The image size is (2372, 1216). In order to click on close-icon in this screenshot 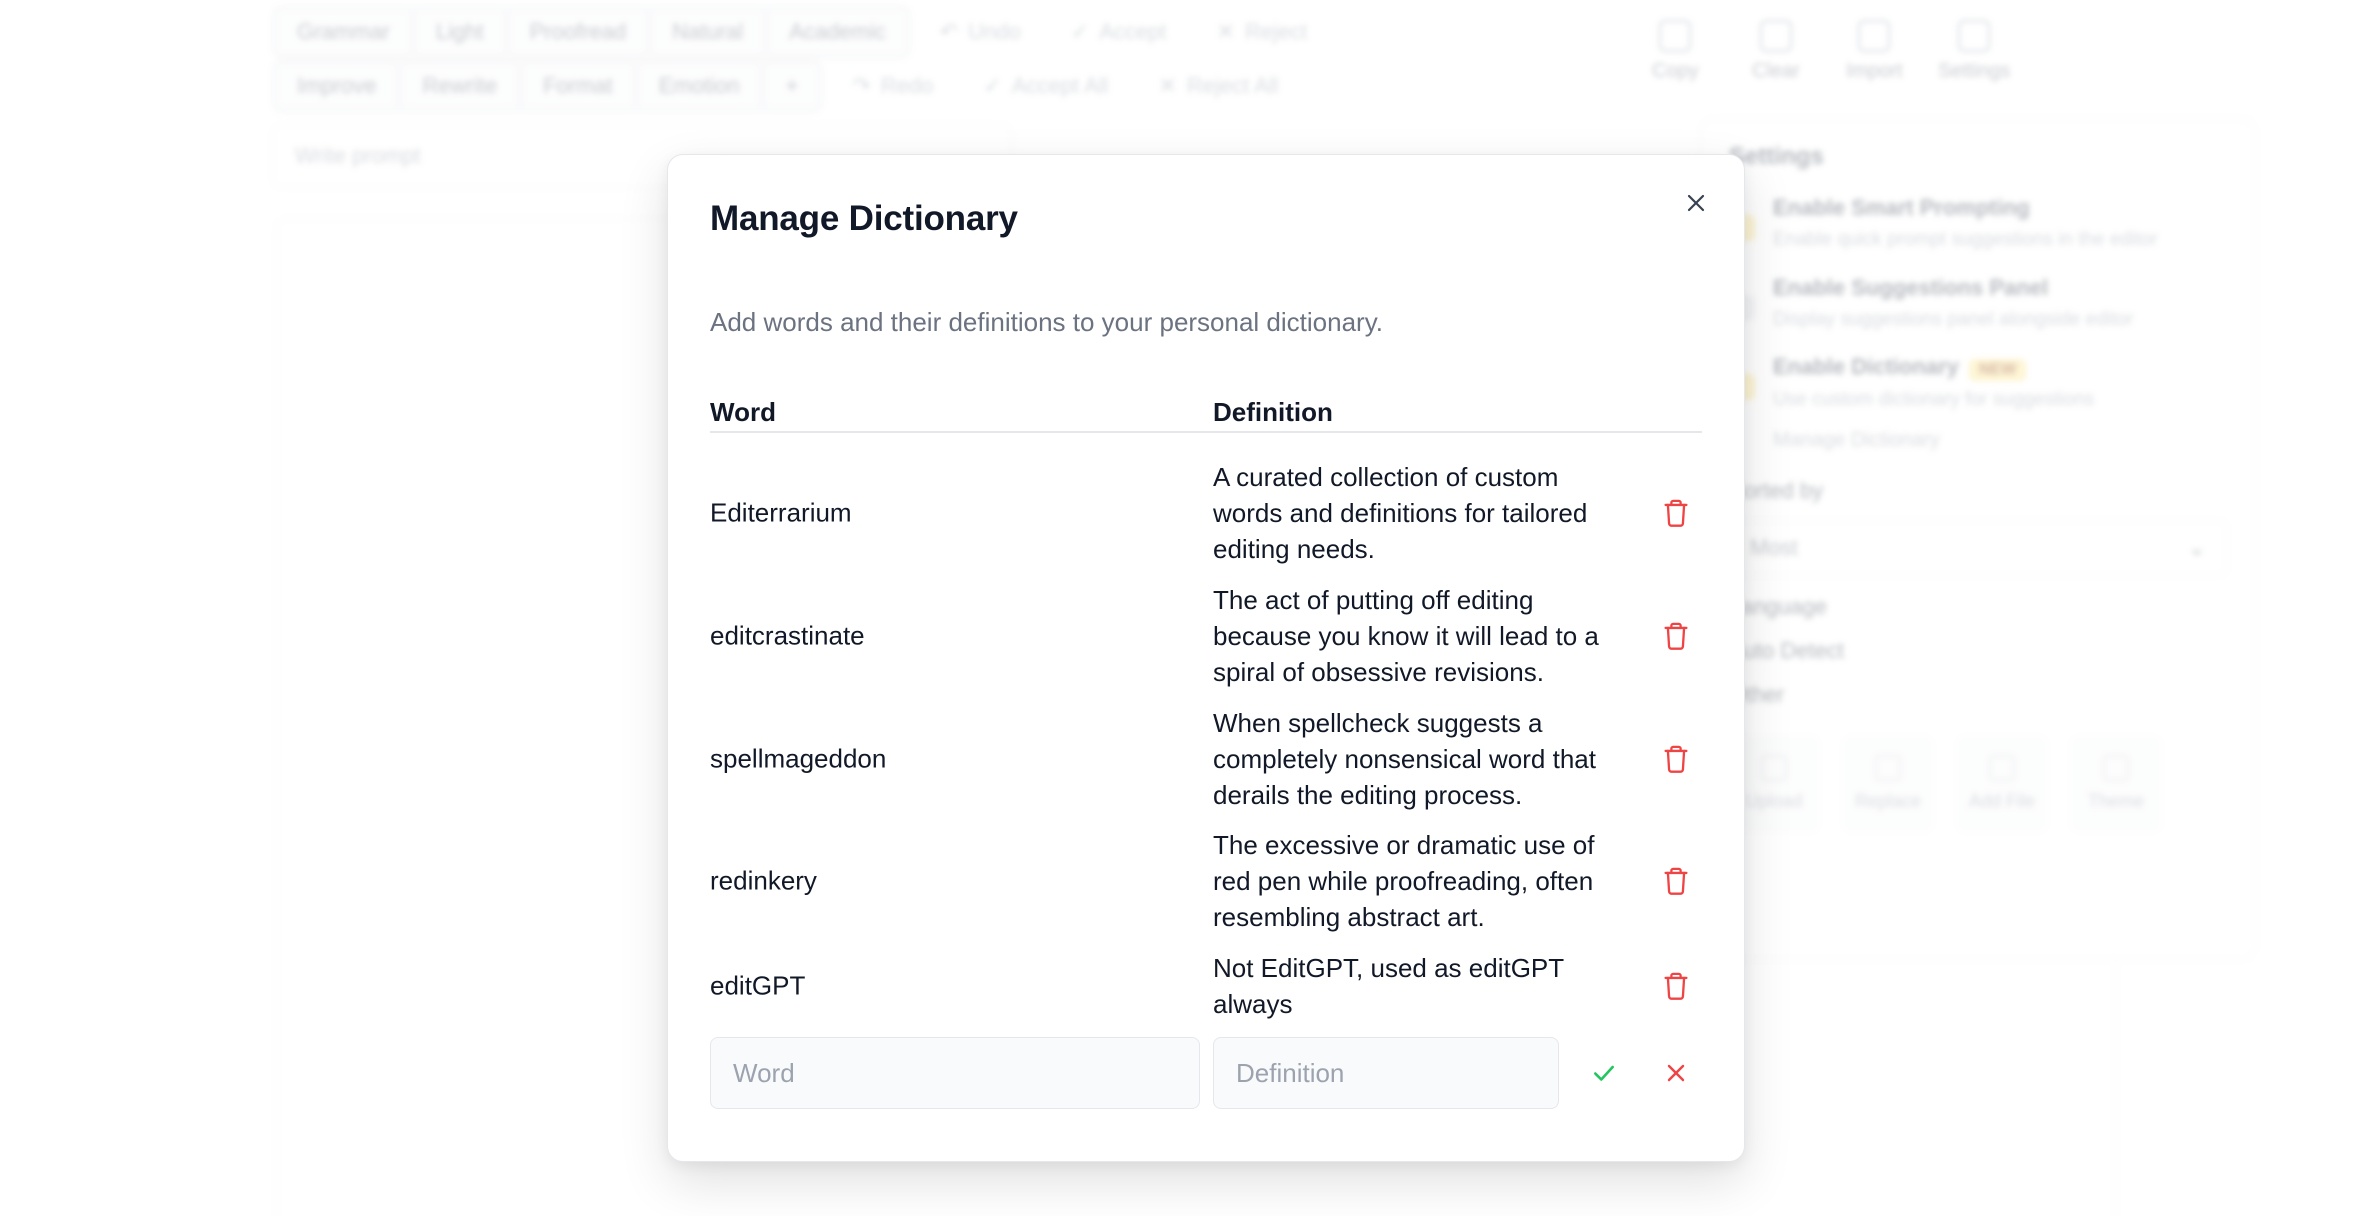, I will do `click(1696, 203)`.